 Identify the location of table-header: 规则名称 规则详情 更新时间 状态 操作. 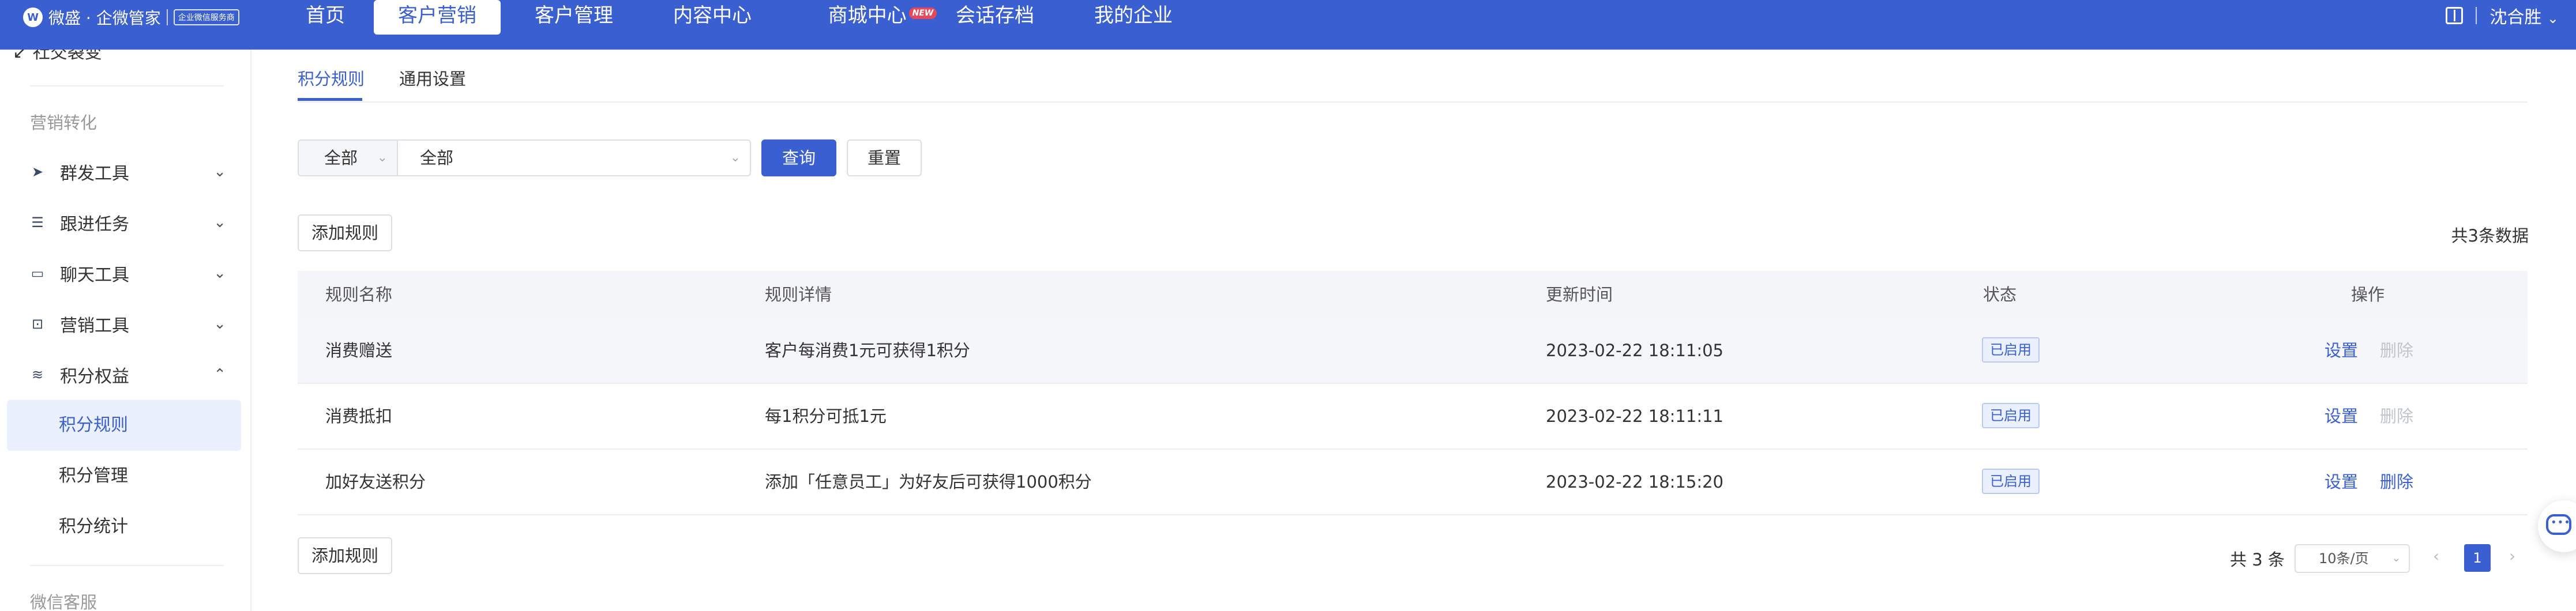
(1413, 294).